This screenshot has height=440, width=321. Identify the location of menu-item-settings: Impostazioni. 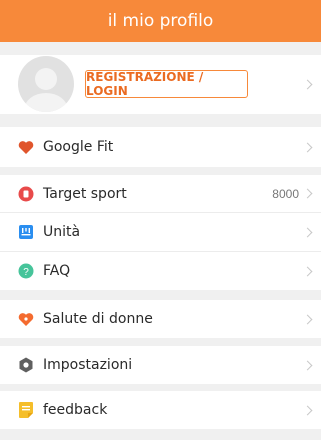
(160, 365).